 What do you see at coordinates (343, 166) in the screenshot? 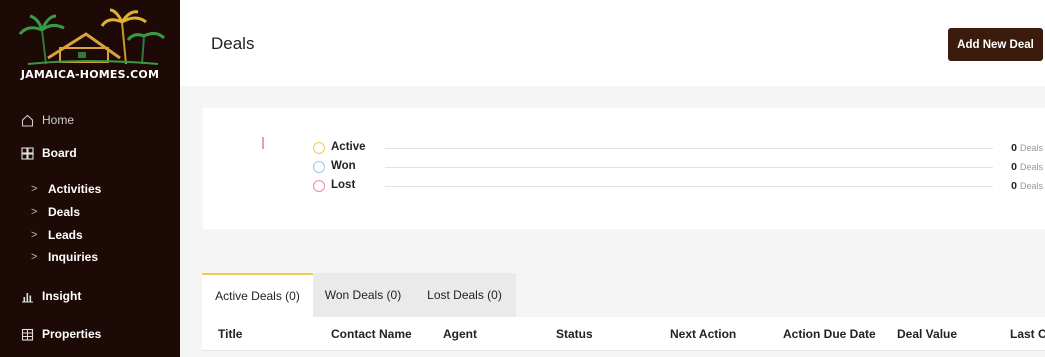
I see `stat-name: Won` at bounding box center [343, 166].